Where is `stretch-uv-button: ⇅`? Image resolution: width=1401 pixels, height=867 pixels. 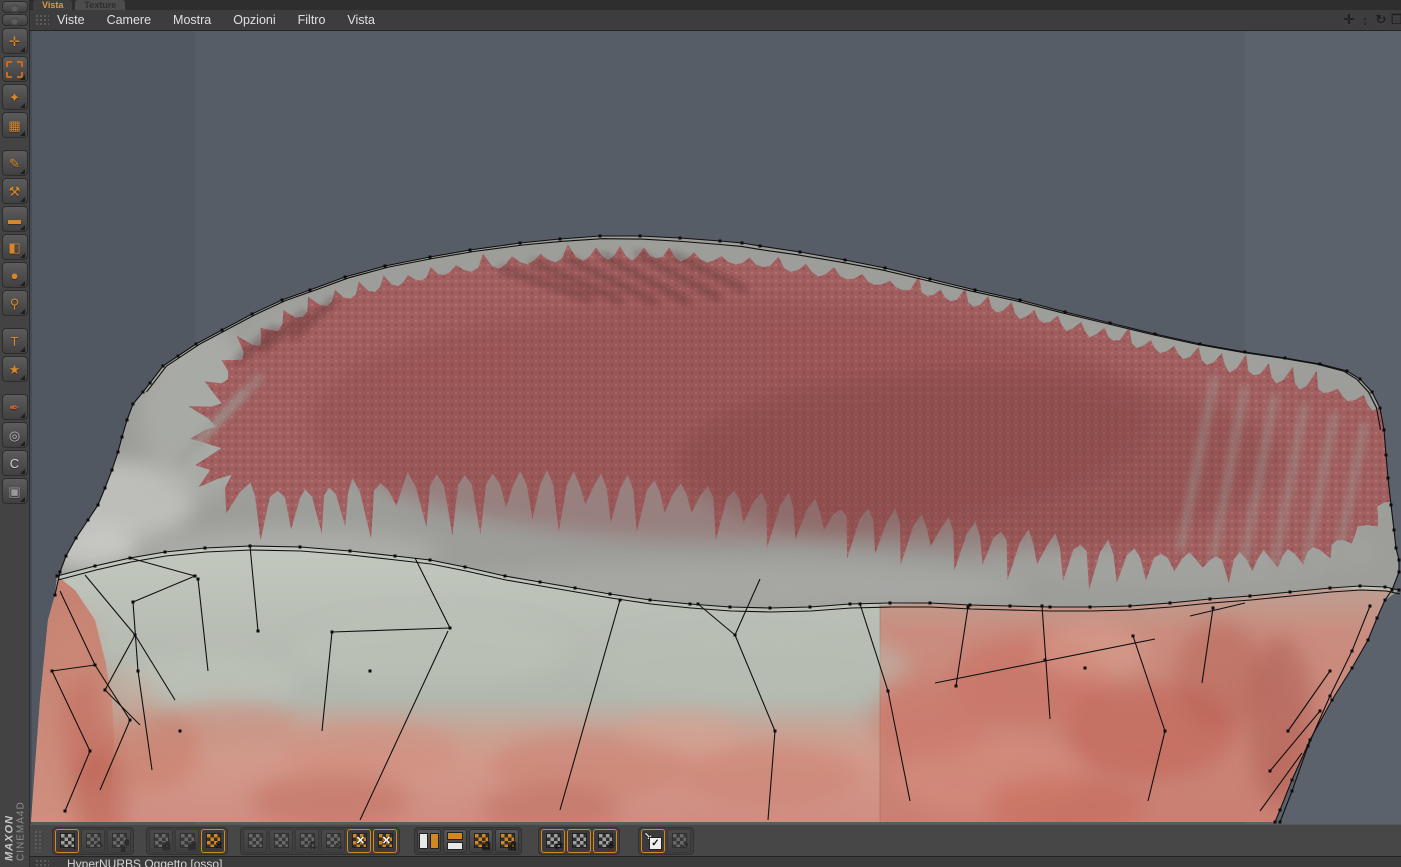 stretch-uv-button: ⇅ is located at coordinates (307, 840).